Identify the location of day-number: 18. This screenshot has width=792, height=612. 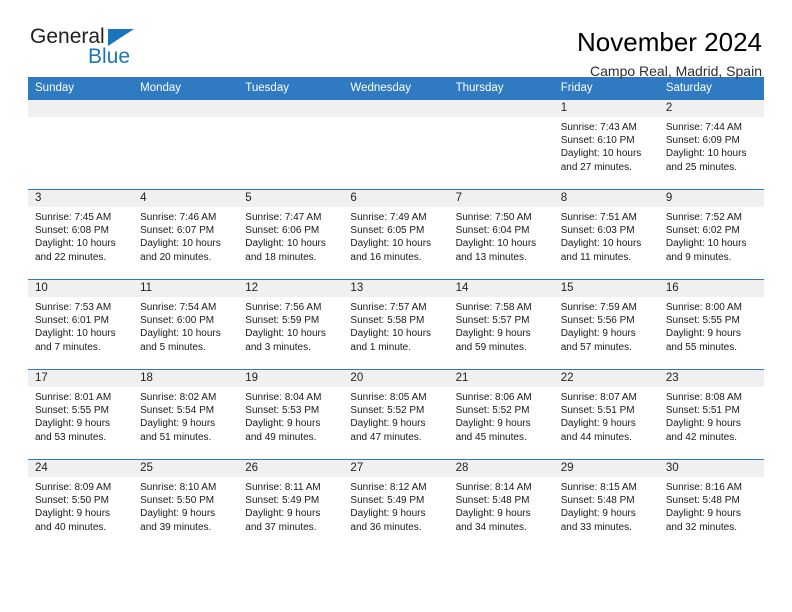
(186, 378).